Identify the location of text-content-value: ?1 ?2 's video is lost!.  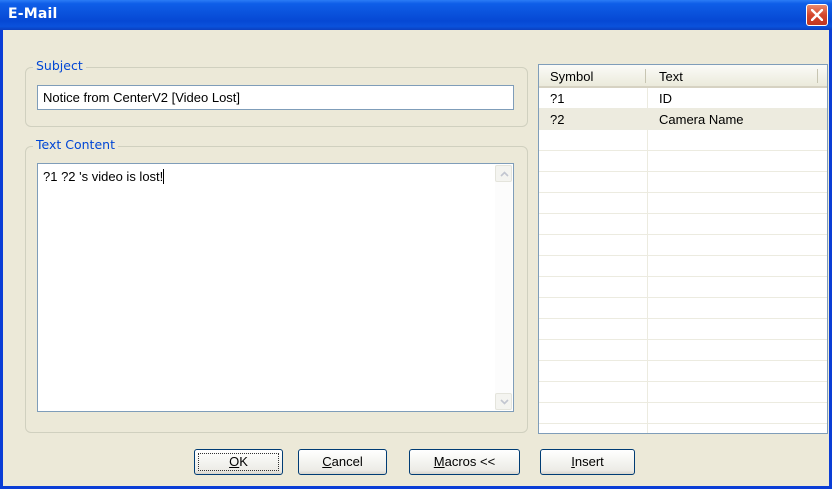
(104, 176).